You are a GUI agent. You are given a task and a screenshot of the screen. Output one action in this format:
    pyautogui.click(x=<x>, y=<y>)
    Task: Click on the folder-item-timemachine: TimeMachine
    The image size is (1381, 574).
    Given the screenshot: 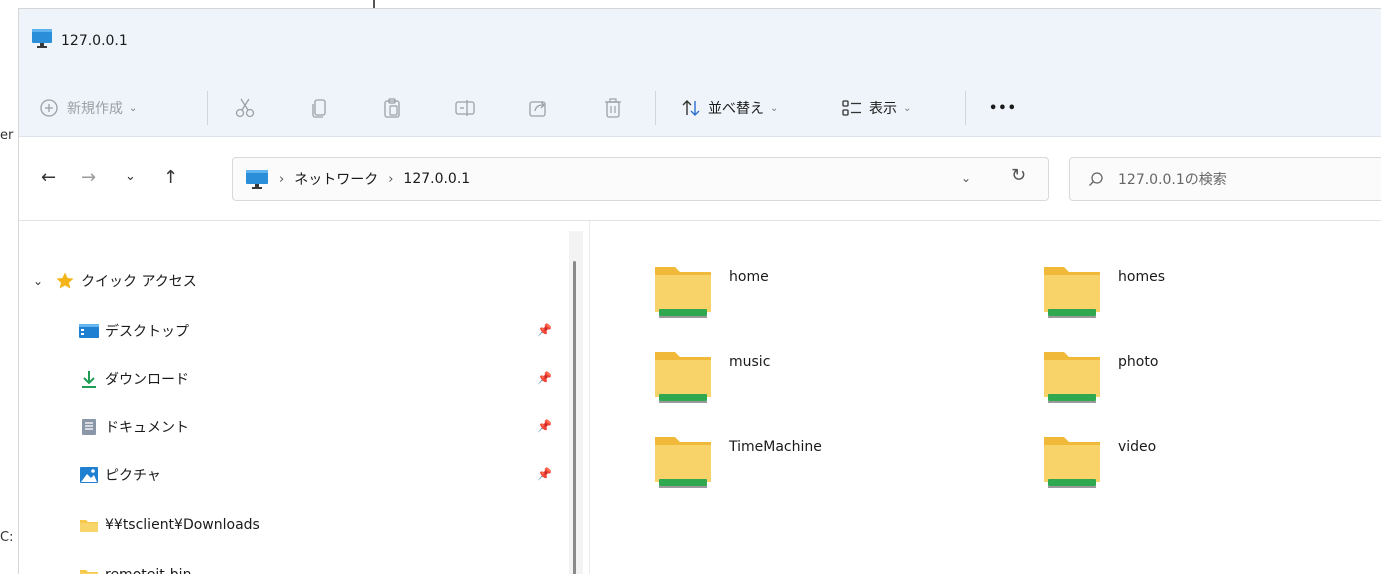 What is the action you would take?
    pyautogui.click(x=737, y=461)
    